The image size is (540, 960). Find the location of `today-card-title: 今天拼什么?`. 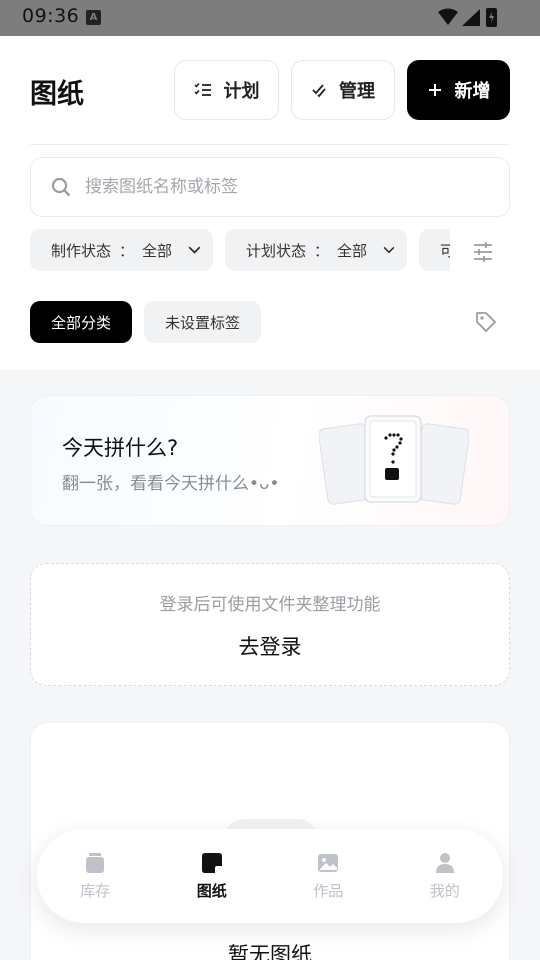

today-card-title: 今天拼什么? is located at coordinates (120, 448).